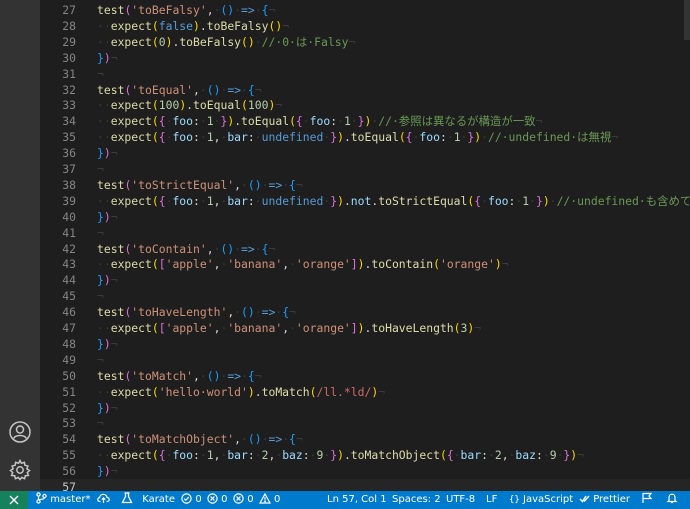  What do you see at coordinates (357, 500) in the screenshot?
I see `cursor-position: Ln 57, Col 1` at bounding box center [357, 500].